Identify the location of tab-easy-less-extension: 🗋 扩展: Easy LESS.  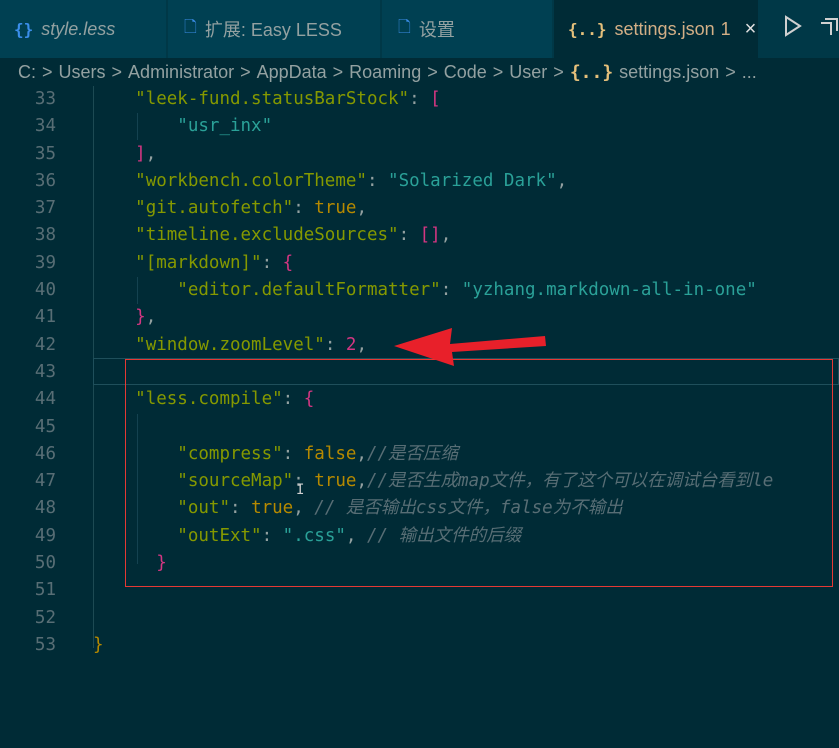
(274, 29).